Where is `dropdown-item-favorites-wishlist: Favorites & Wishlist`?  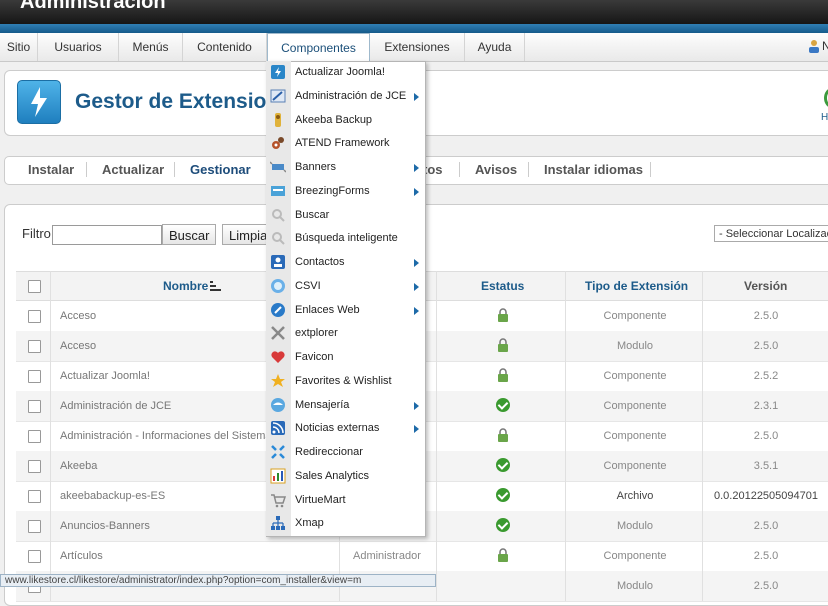 dropdown-item-favorites-wishlist: Favorites & Wishlist is located at coordinates (345, 381).